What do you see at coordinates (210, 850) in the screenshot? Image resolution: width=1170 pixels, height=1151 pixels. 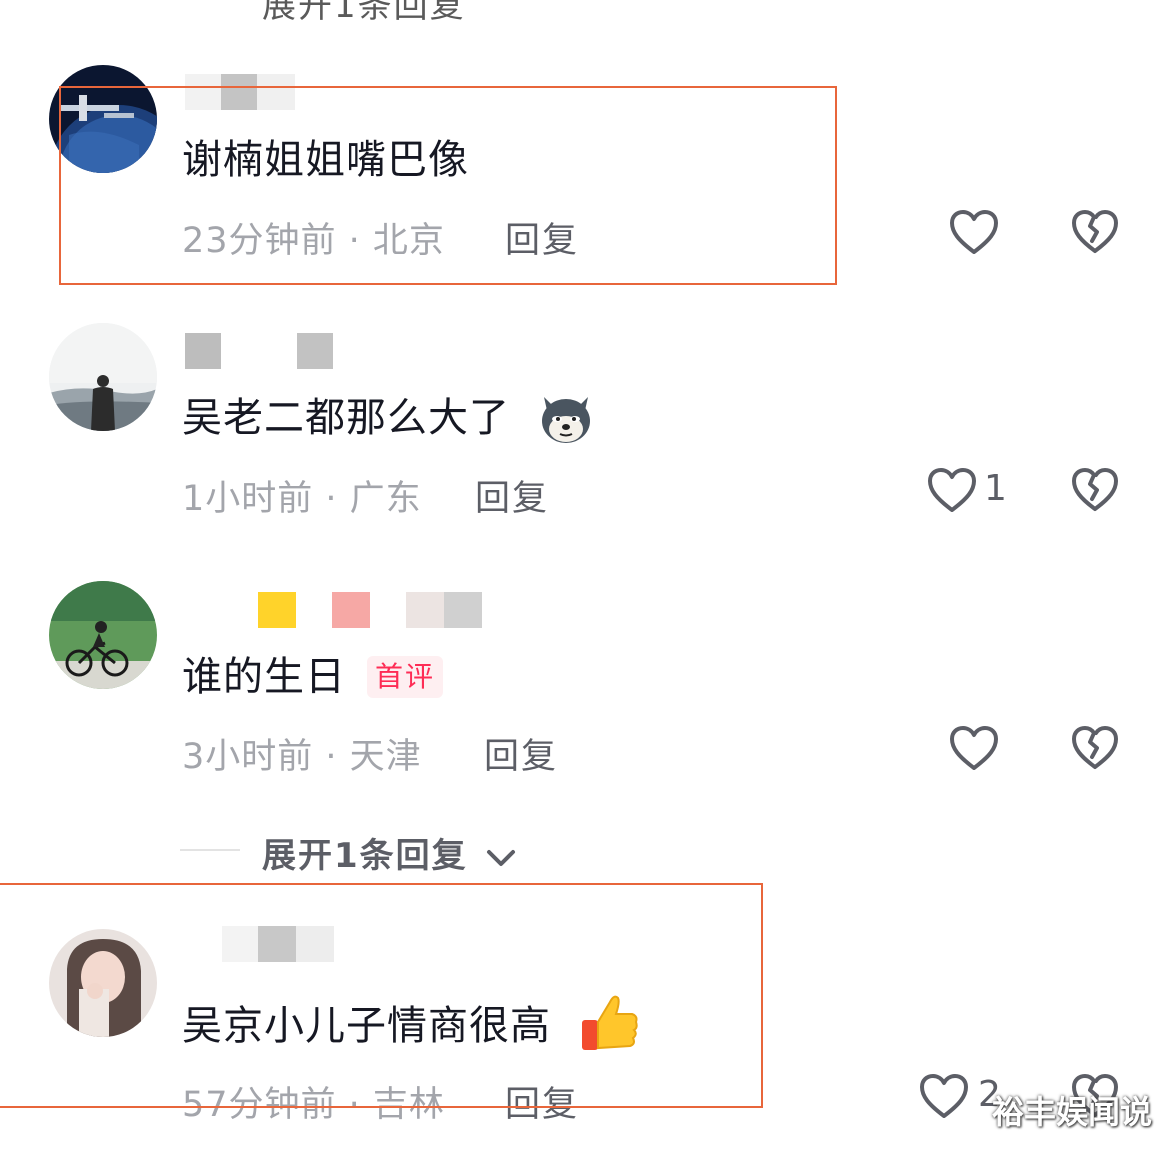 I see `expand-divider` at bounding box center [210, 850].